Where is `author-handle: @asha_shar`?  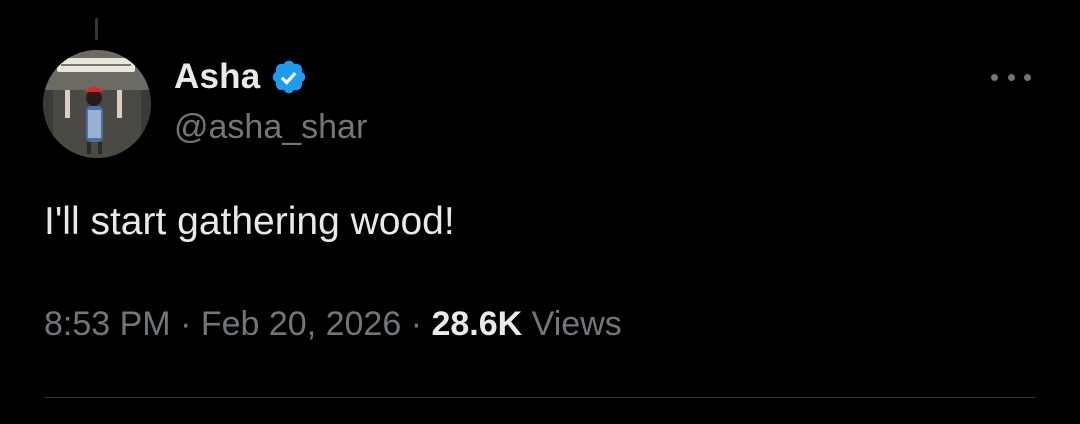
author-handle: @asha_shar is located at coordinates (270, 127).